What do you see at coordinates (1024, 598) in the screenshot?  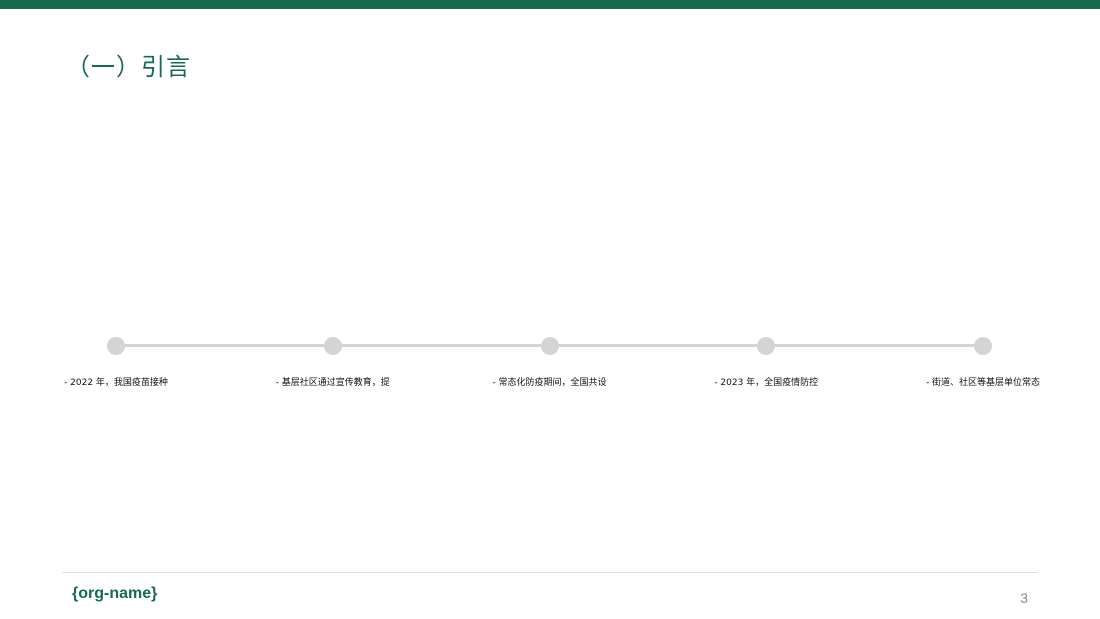 I see `page-number: 3` at bounding box center [1024, 598].